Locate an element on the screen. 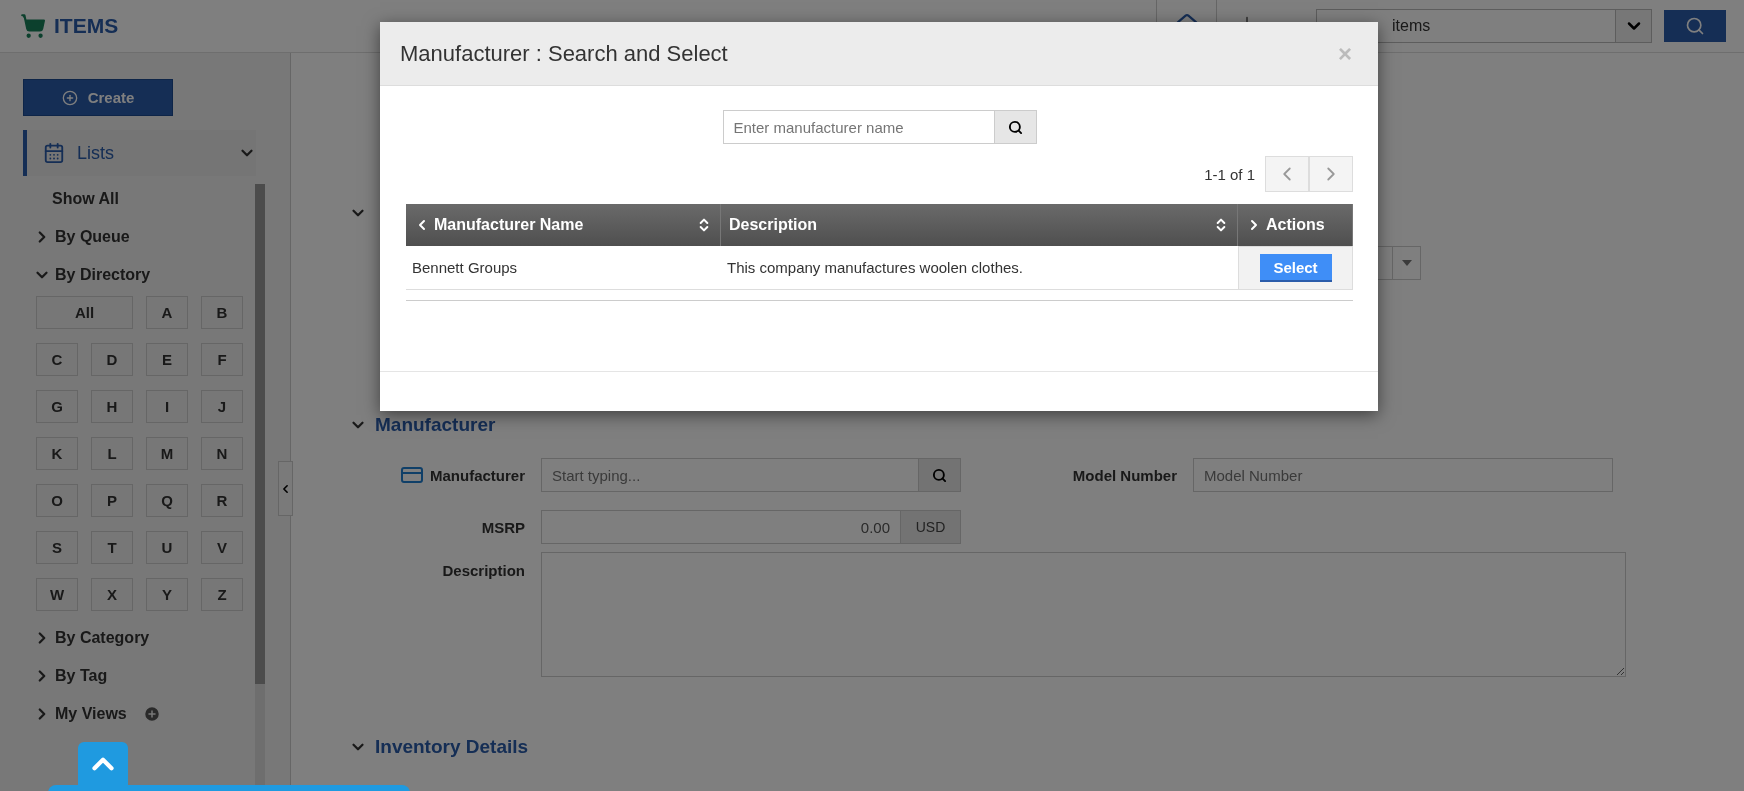  letter-button: P is located at coordinates (112, 500).